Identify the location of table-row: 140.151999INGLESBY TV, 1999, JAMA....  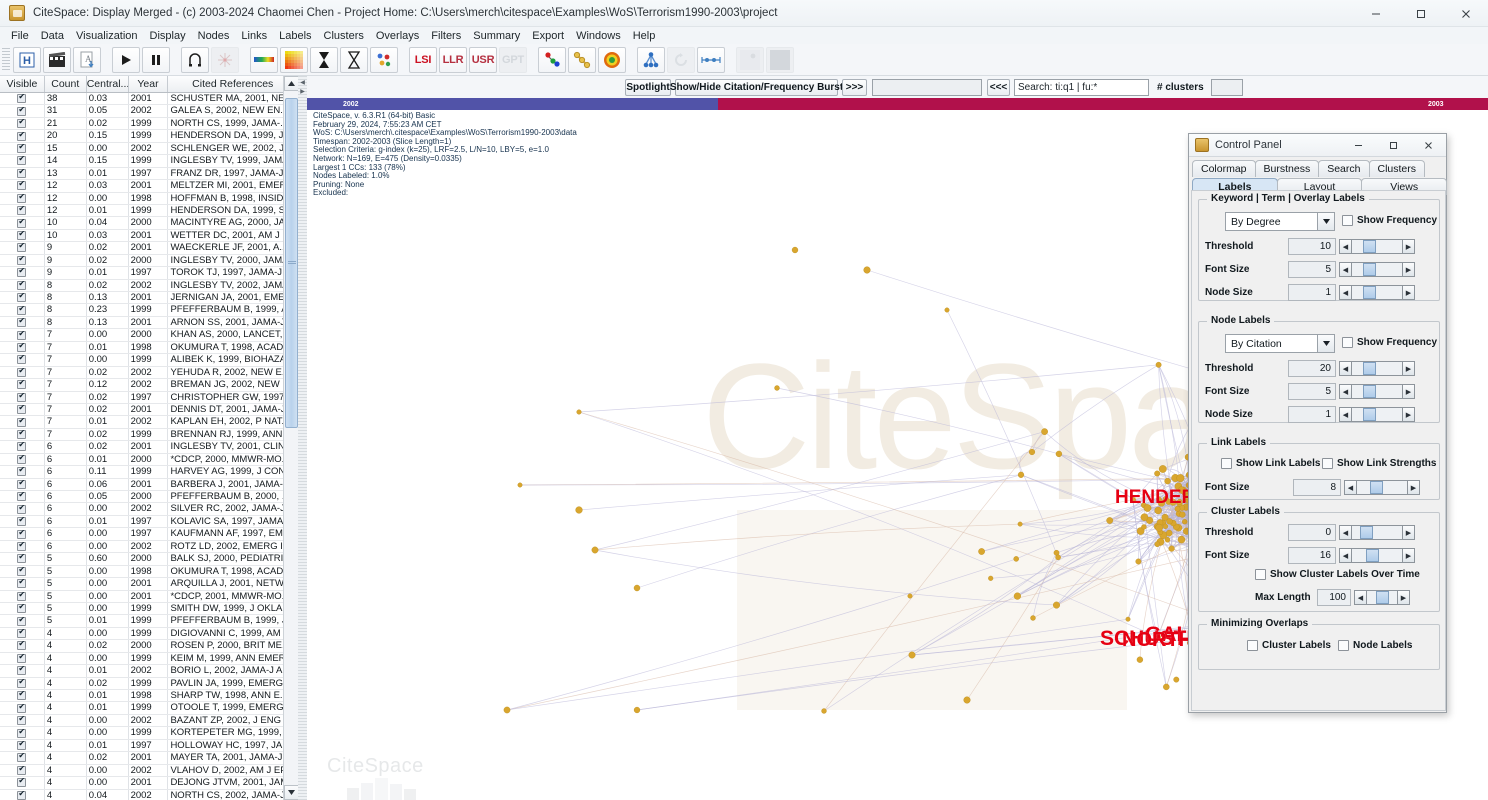
(148, 161).